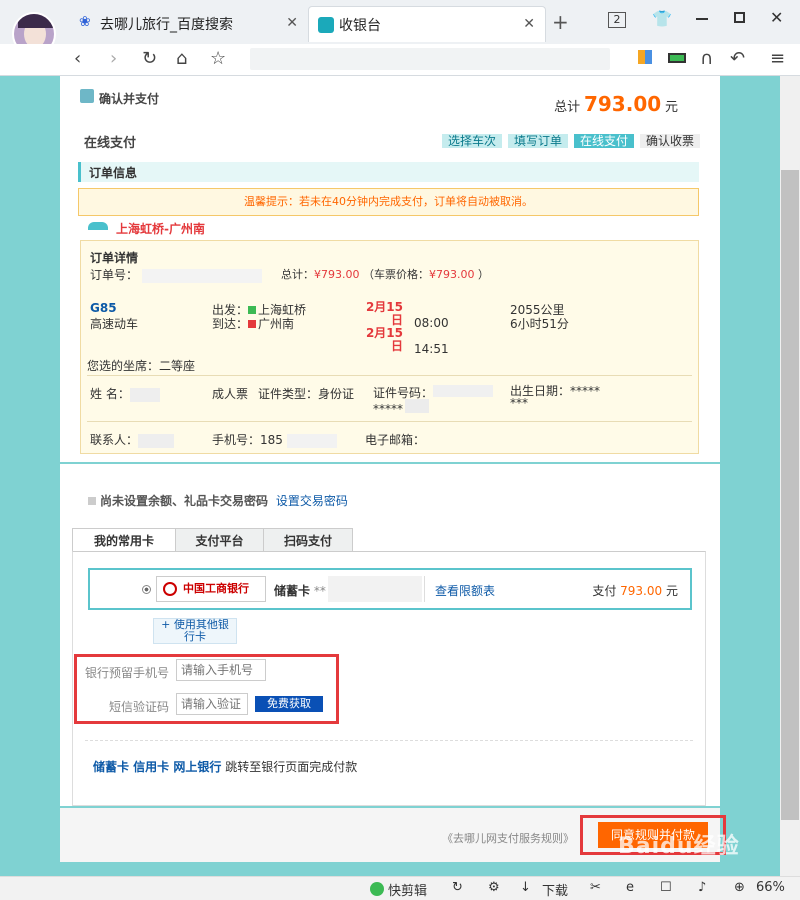 This screenshot has width=800, height=900. Describe the element at coordinates (390, 463) in the screenshot. I see `section-divider` at that location.